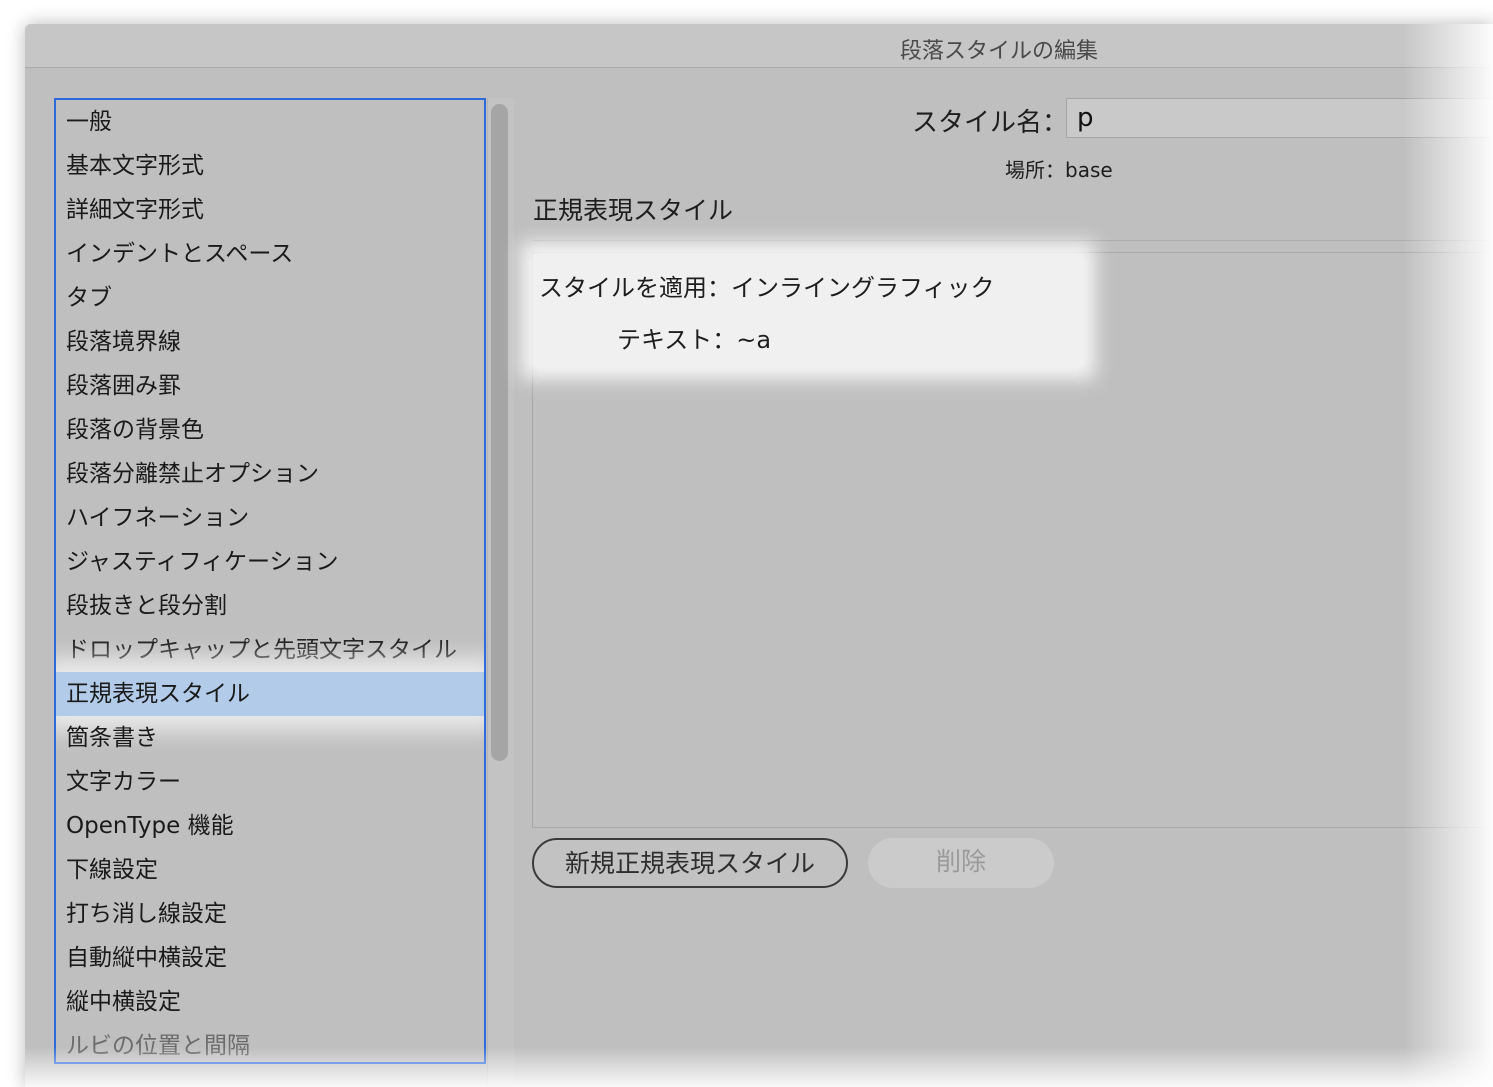 The image size is (1493, 1087). Describe the element at coordinates (270, 826) in the screenshot. I see `list-item-opentype-features: OpenType 機能` at that location.